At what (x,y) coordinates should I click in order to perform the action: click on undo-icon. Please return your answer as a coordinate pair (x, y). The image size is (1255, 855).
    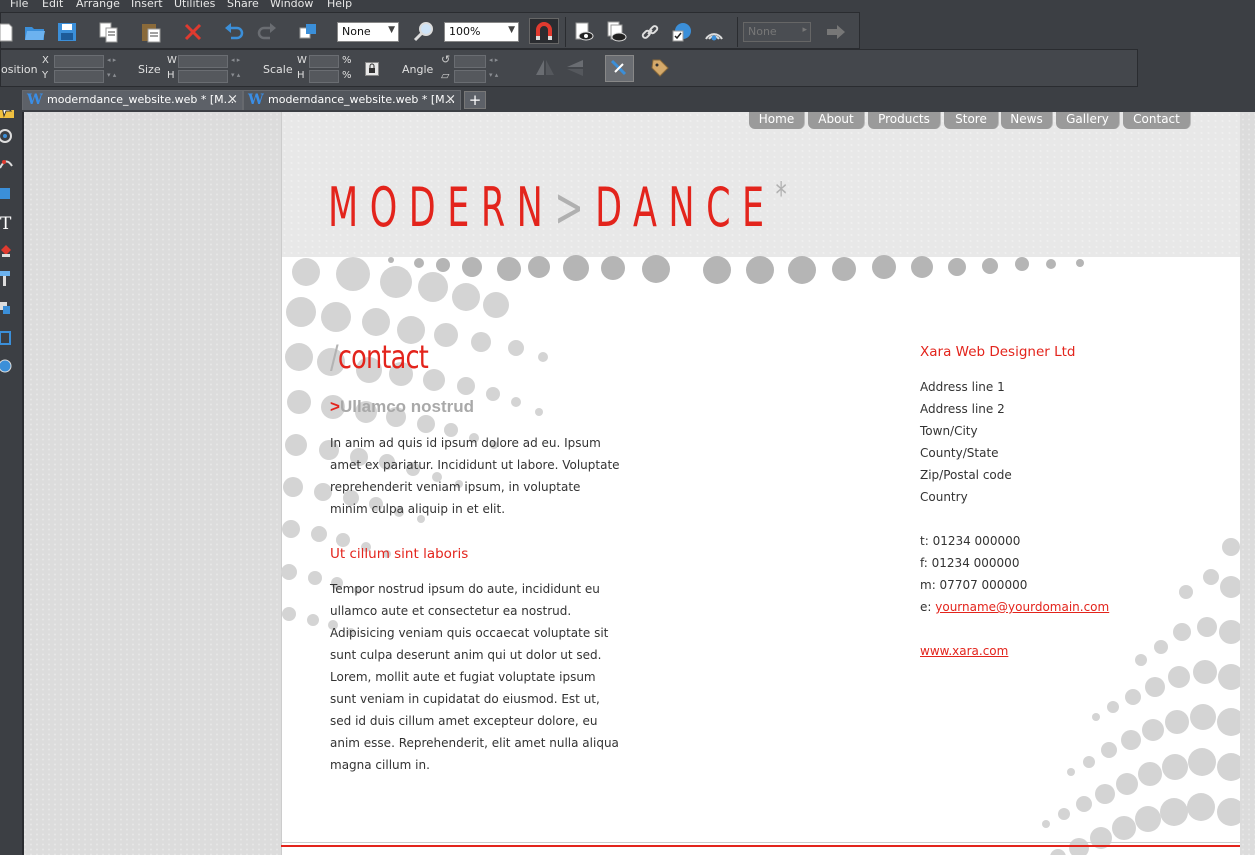
    Looking at the image, I should click on (234, 32).